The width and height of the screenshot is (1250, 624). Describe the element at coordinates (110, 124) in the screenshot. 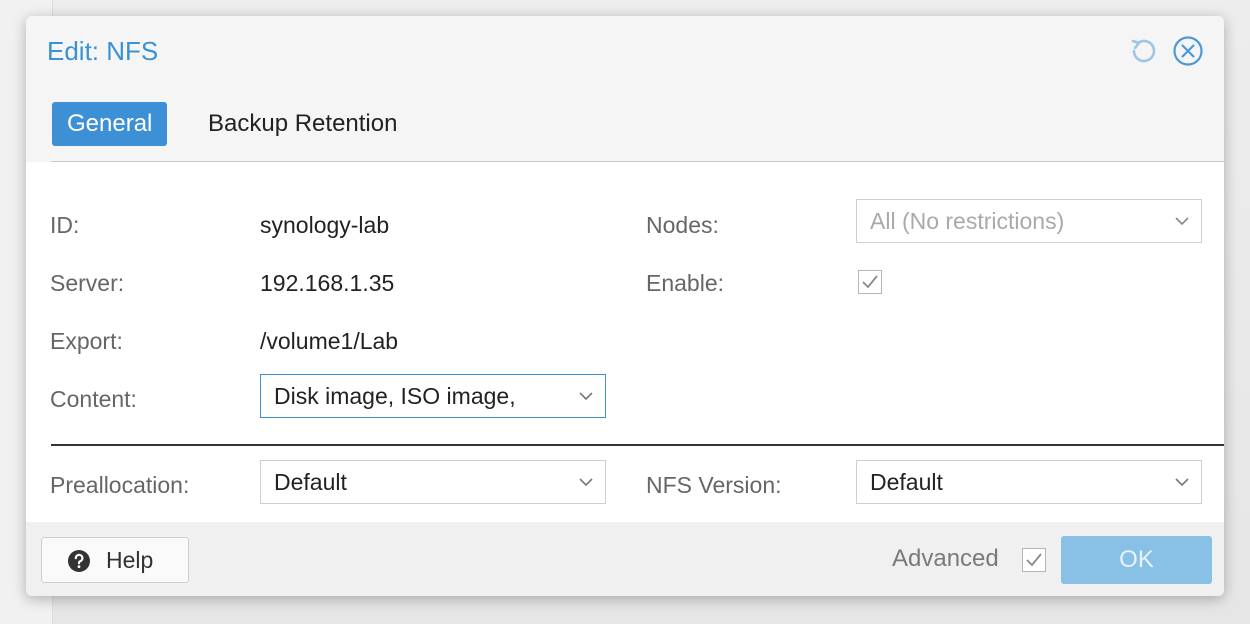

I see `tab-general: General` at that location.